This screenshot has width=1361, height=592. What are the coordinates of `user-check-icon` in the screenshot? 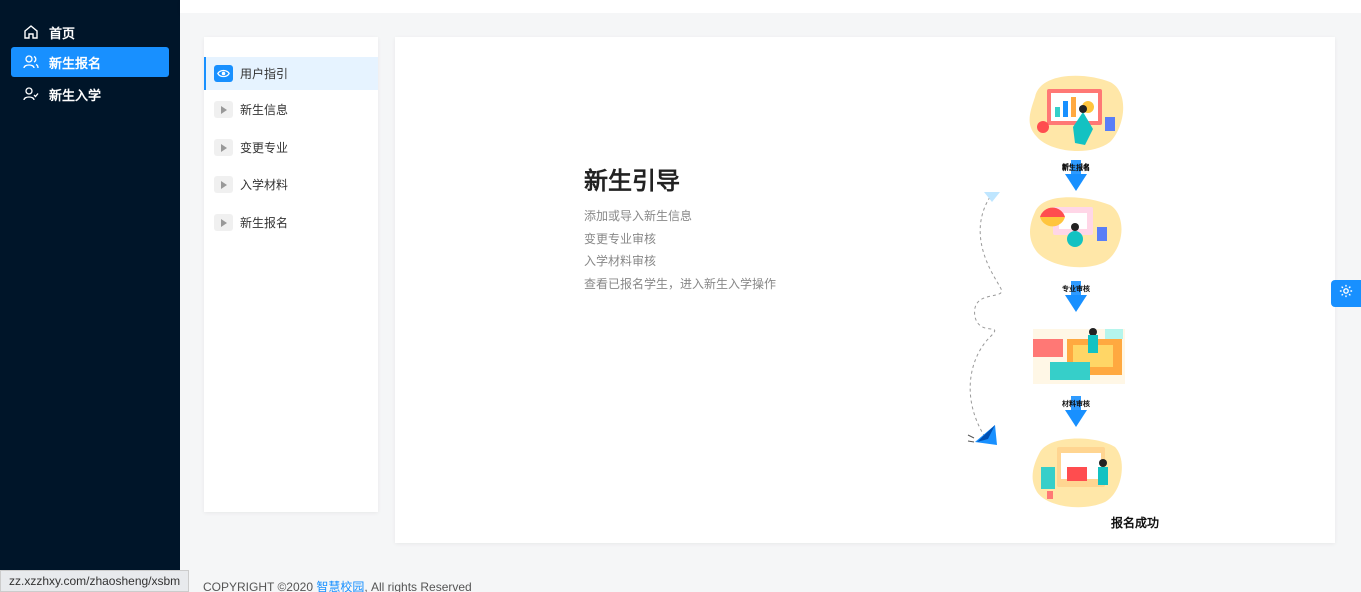 It's located at (31, 94).